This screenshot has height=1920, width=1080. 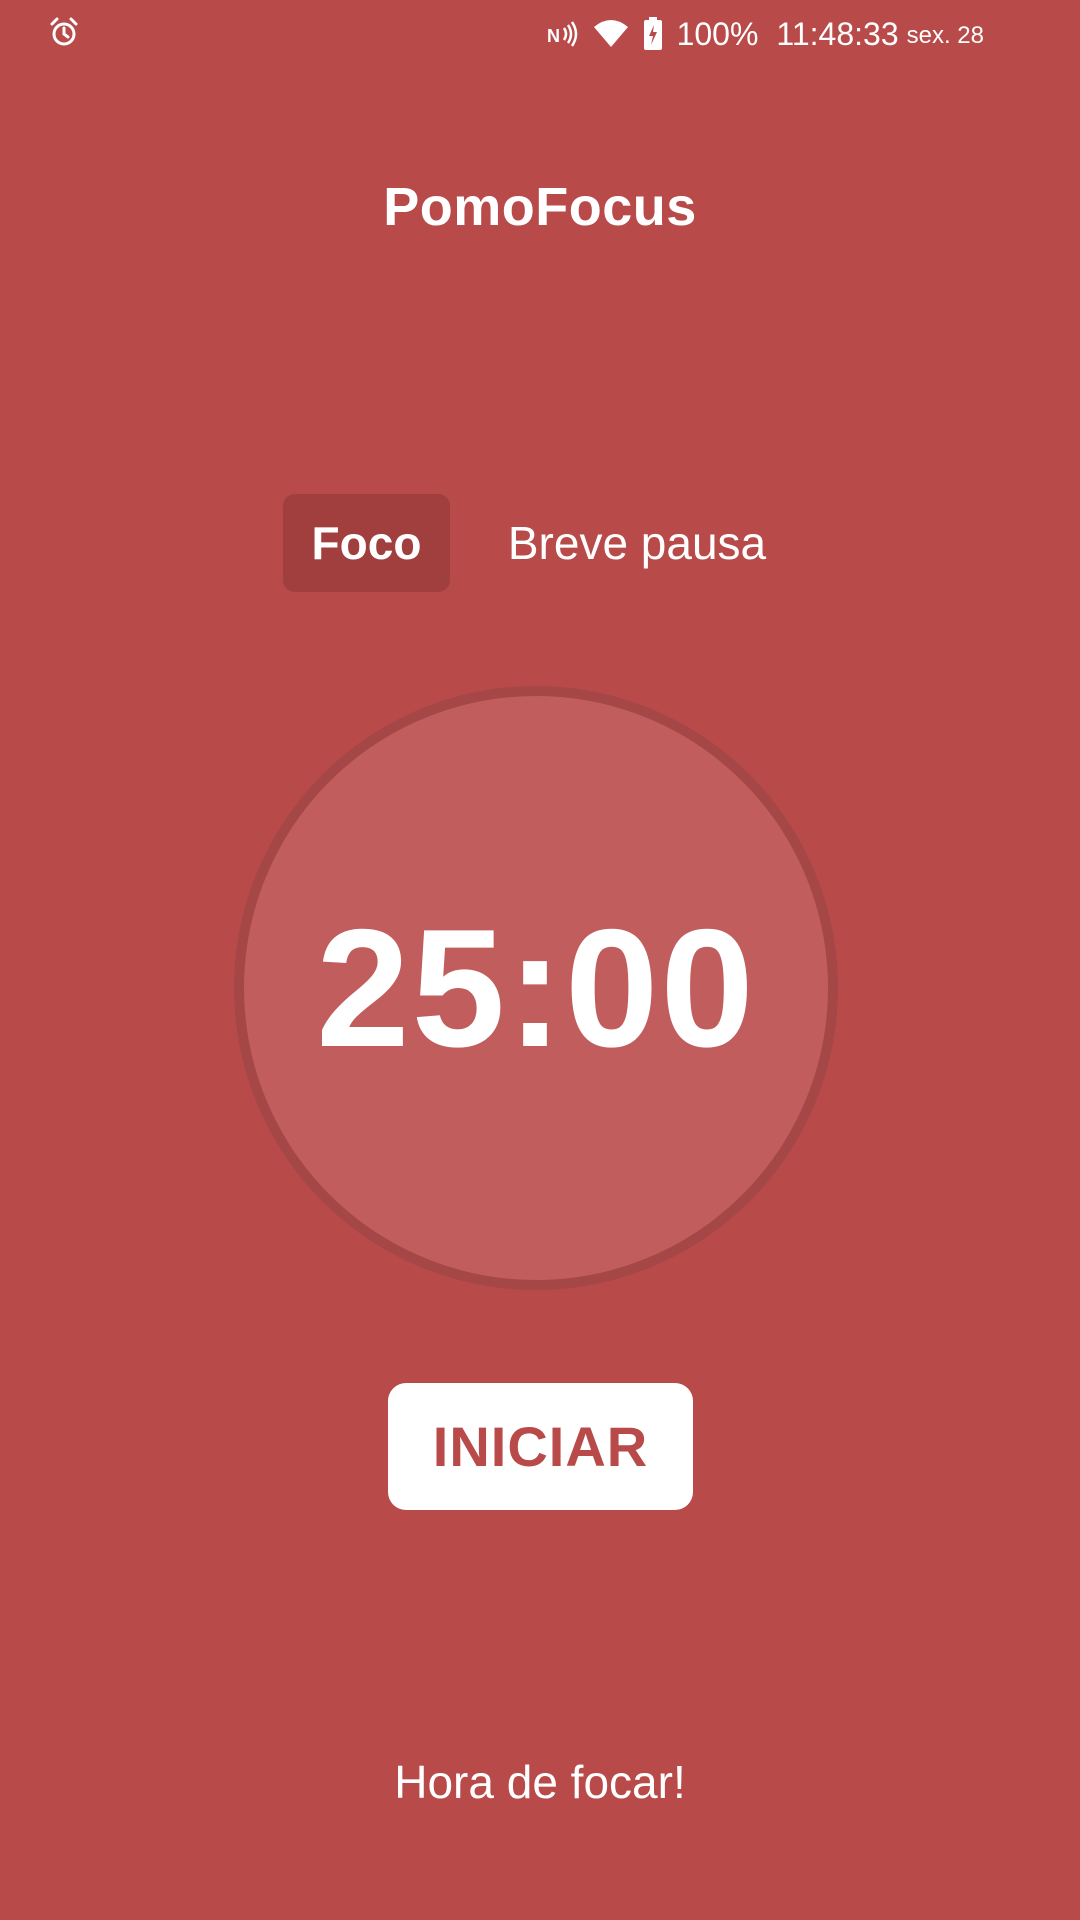 What do you see at coordinates (717, 34) in the screenshot?
I see `battery-percentage: 100%` at bounding box center [717, 34].